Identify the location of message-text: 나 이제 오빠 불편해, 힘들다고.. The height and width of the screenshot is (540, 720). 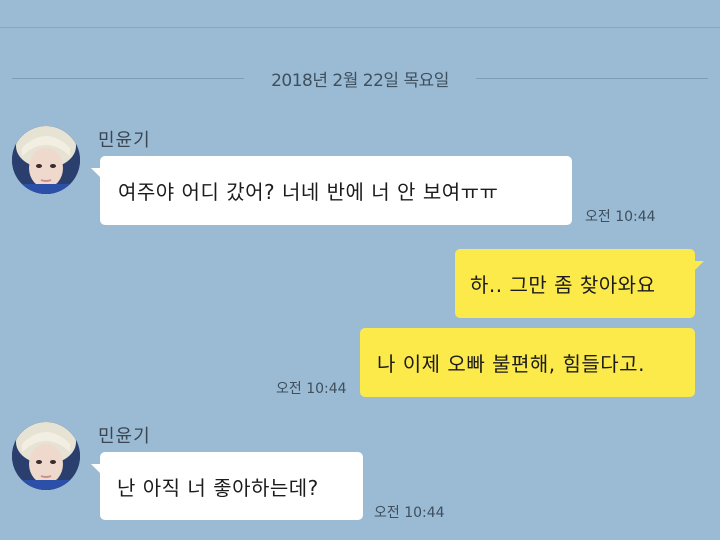
(511, 364).